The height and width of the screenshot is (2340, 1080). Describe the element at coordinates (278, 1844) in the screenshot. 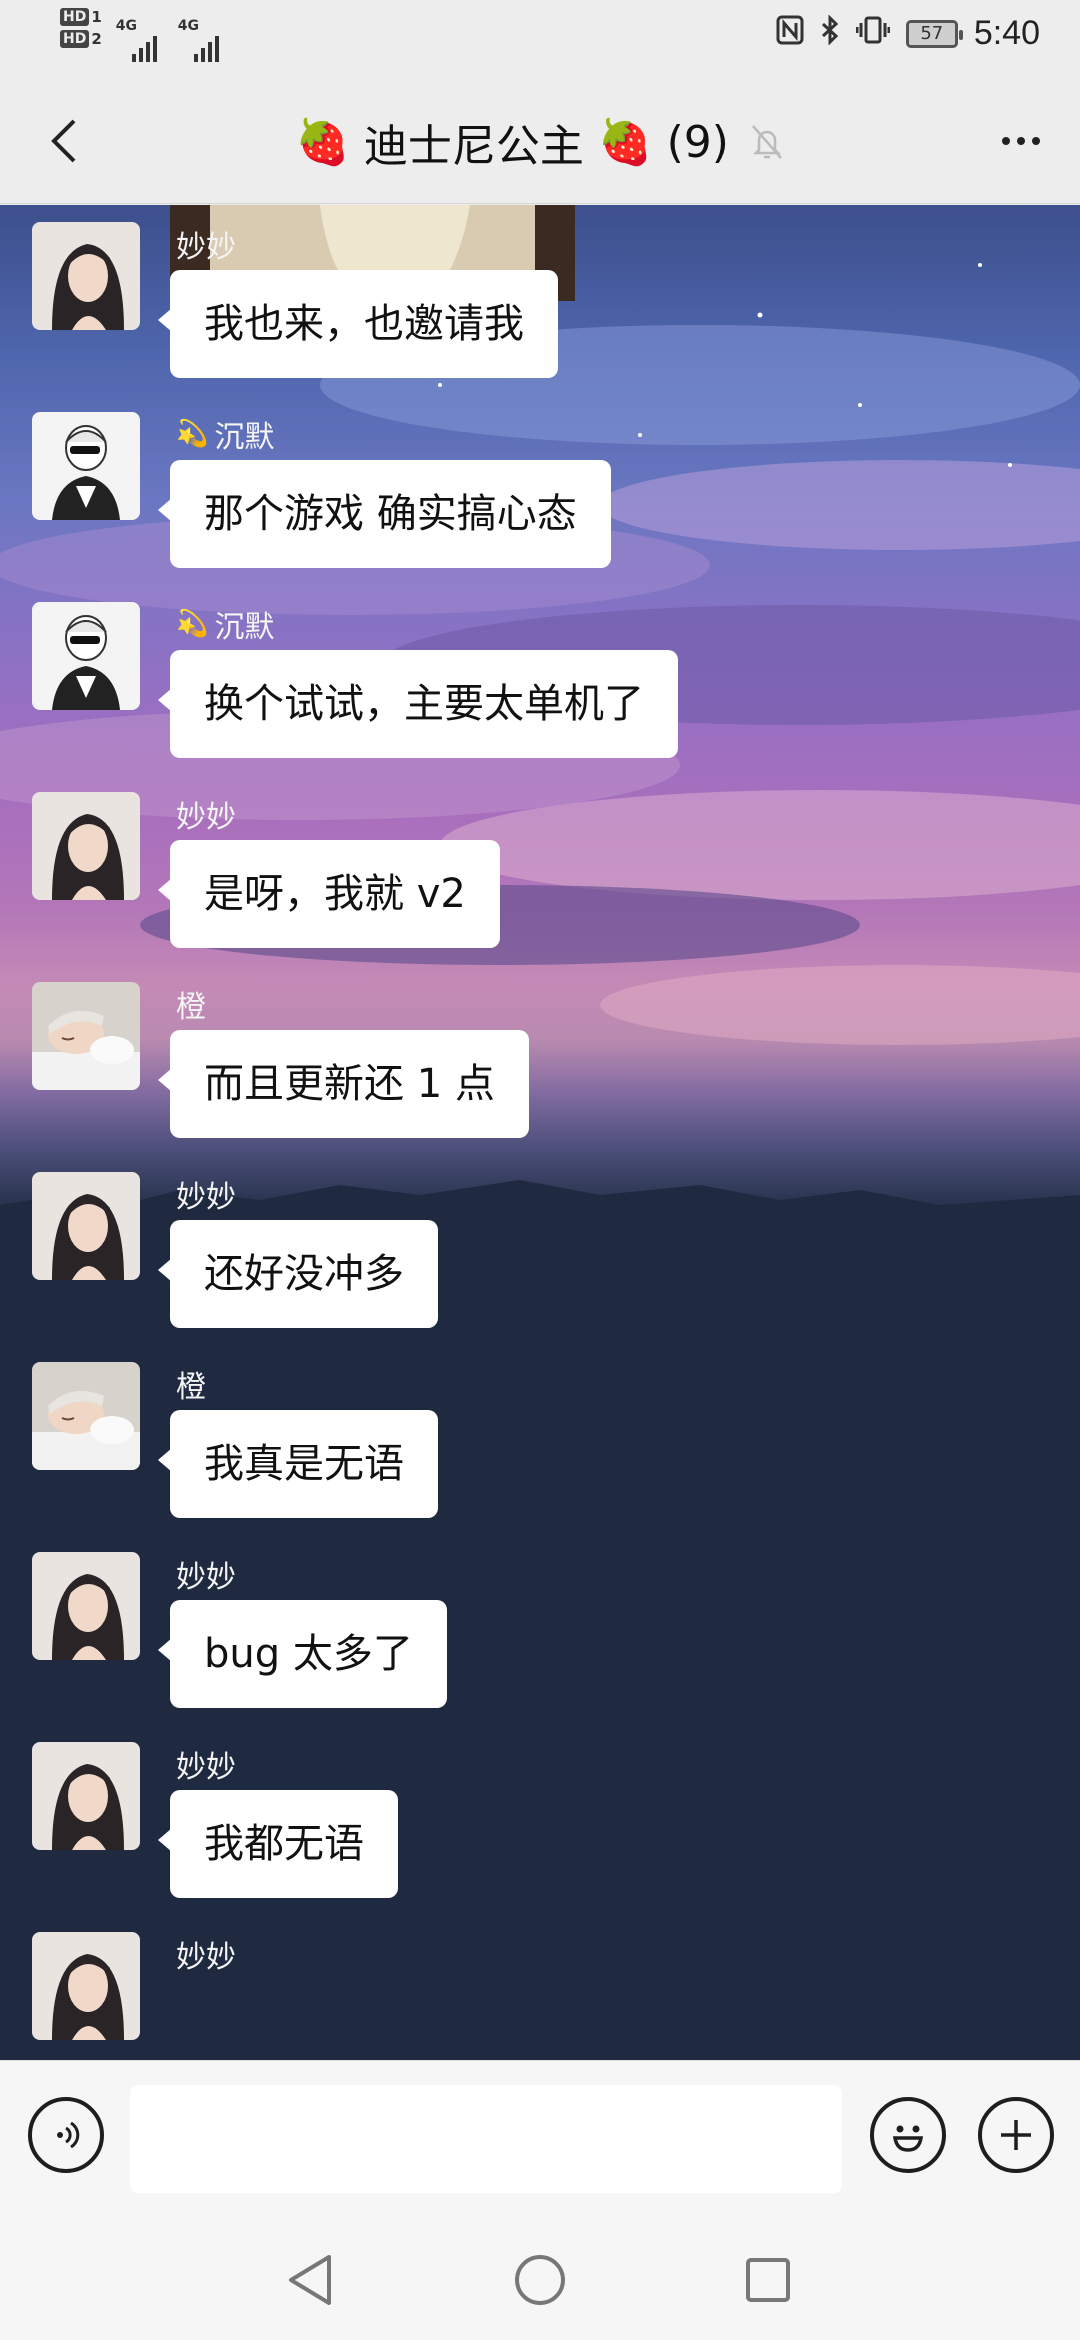

I see `message-bubble: 我都无语` at that location.